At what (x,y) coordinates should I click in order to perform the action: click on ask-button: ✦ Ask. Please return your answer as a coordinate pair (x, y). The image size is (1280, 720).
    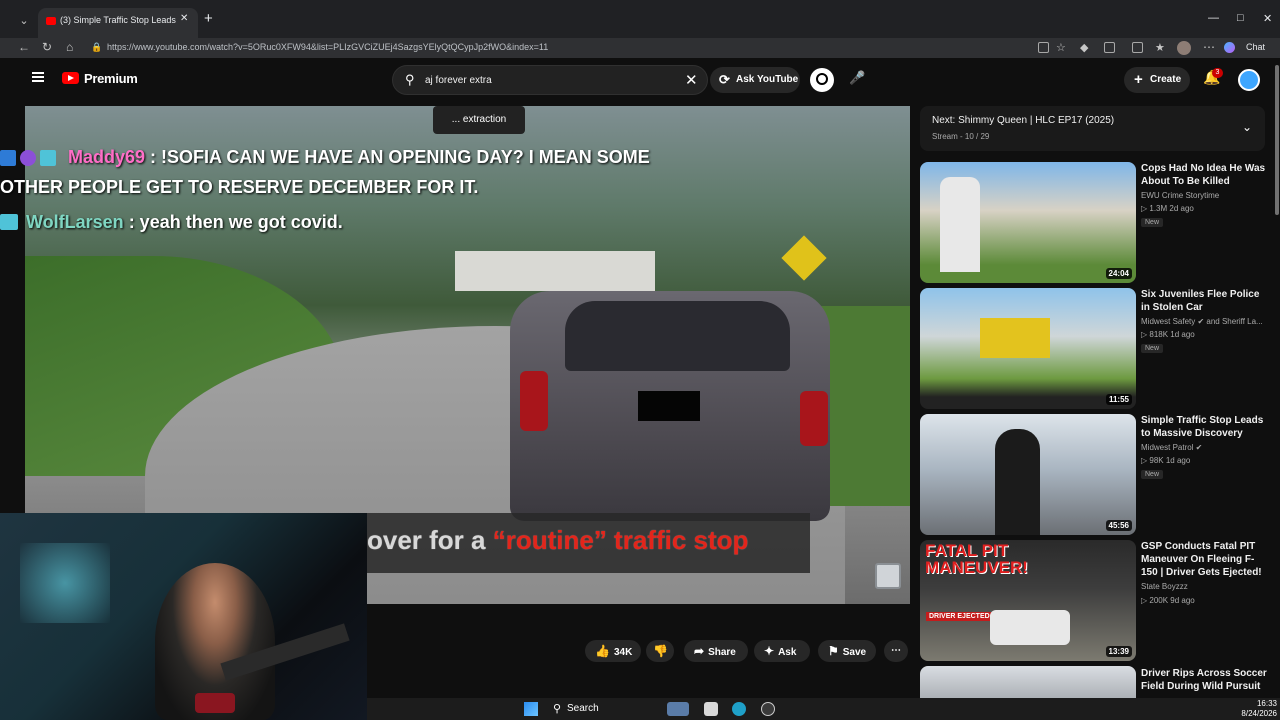
    Looking at the image, I should click on (782, 651).